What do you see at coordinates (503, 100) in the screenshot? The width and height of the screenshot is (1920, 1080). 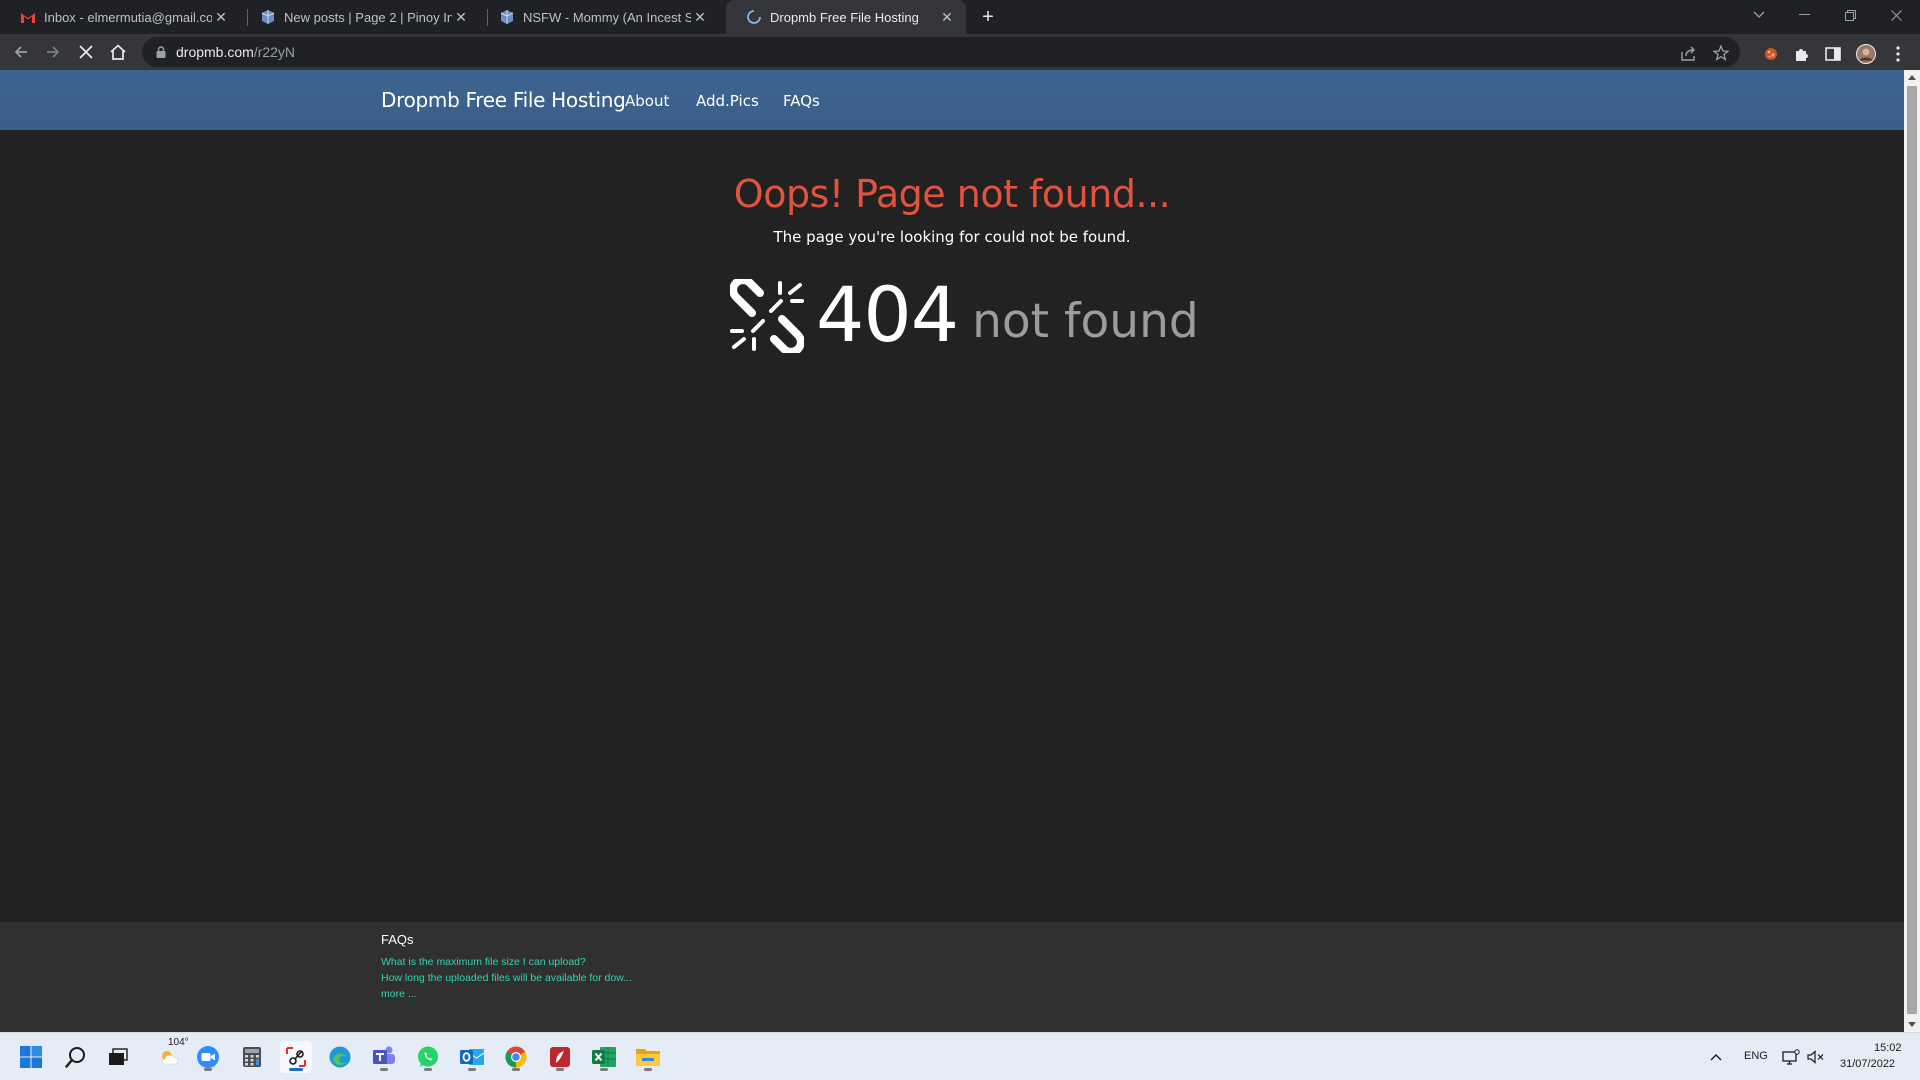 I see `site-brand-link: Dropmb Free File Hosting` at bounding box center [503, 100].